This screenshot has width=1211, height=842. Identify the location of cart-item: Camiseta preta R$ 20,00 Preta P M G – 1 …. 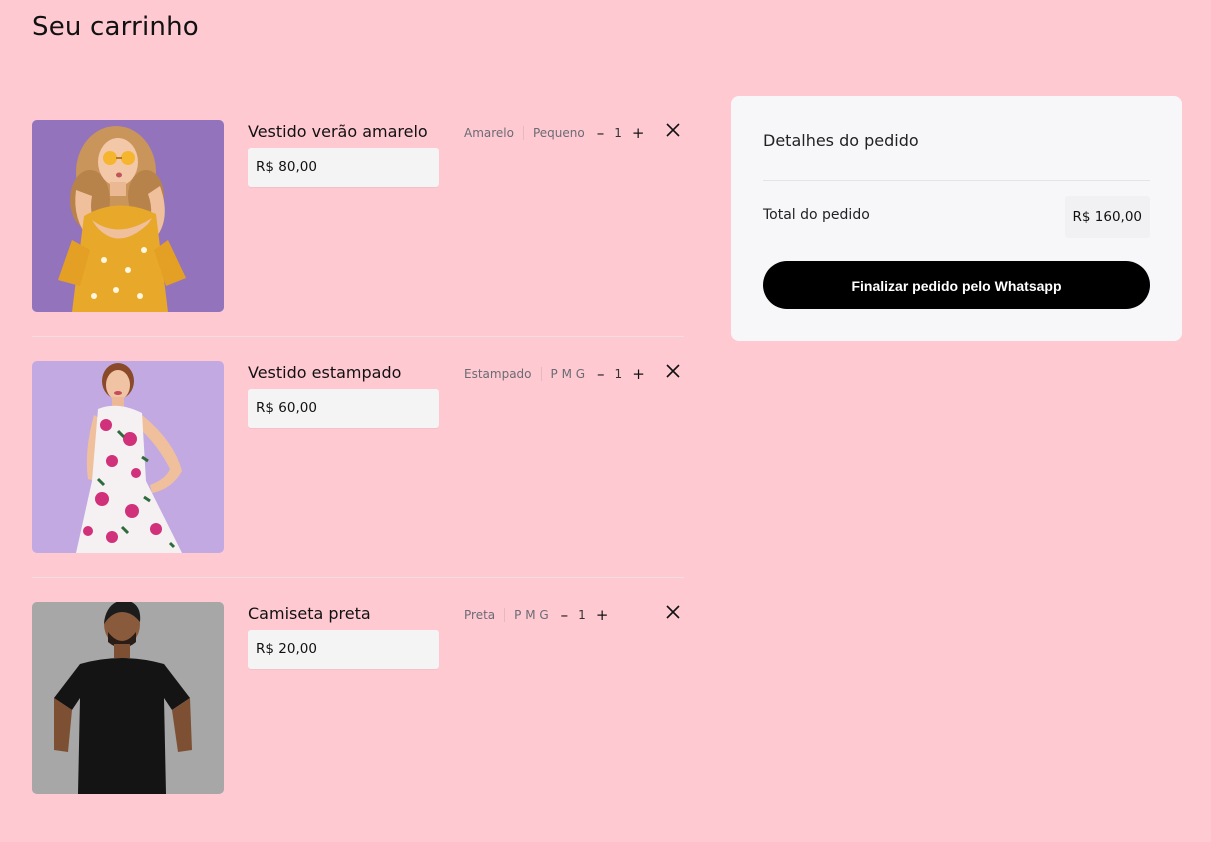
(358, 710).